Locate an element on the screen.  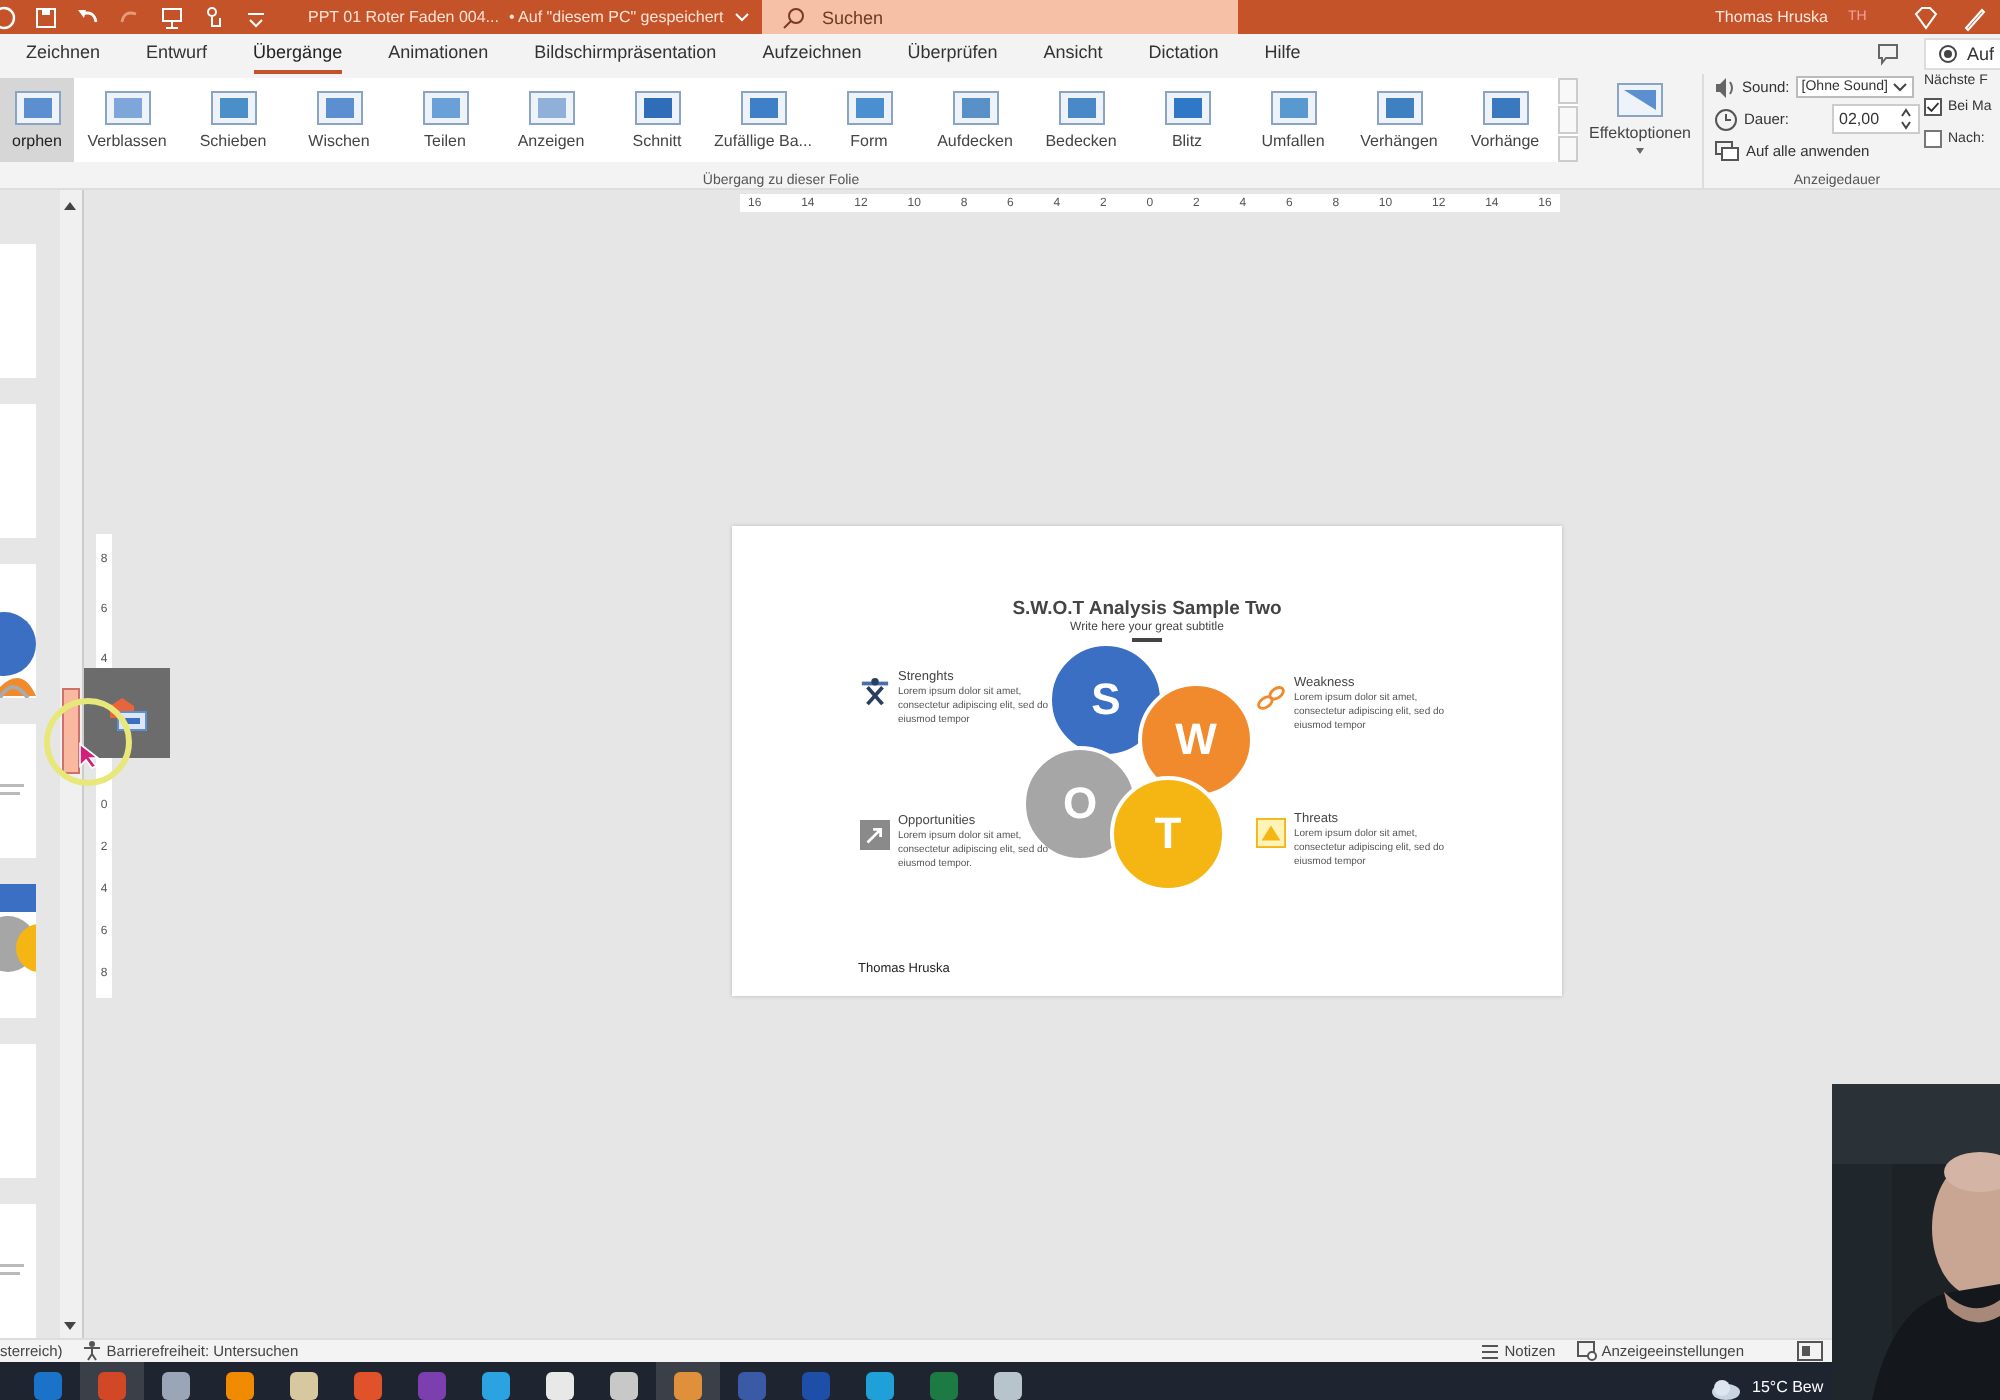
chain-link-icon is located at coordinates (1271, 697).